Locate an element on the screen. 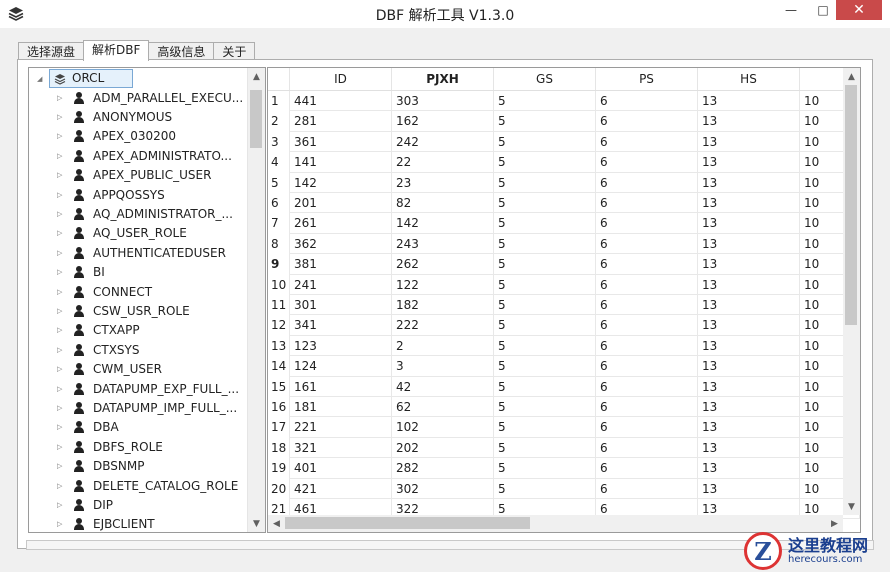 The height and width of the screenshot is (572, 890). table-row: 12 341 222 5 6 13 10 is located at coordinates (564, 325).